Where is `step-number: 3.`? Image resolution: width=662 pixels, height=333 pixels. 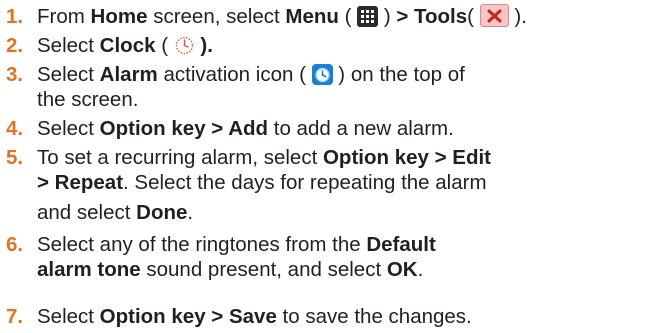 step-number: 3. is located at coordinates (15, 74).